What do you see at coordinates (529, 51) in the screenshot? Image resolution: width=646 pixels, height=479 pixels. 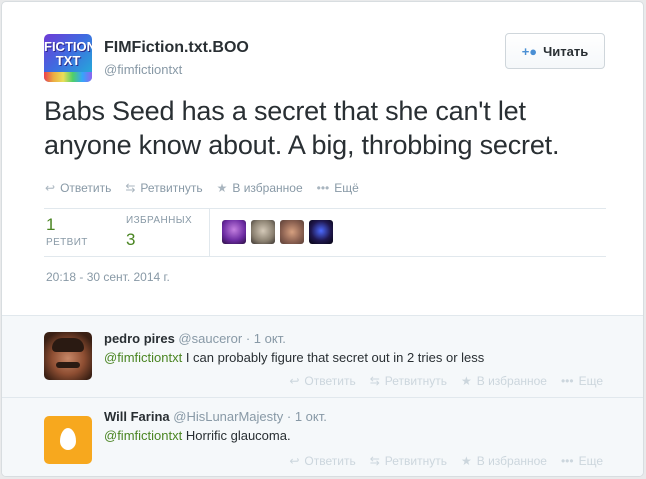 I see `add-user-icon: +●` at bounding box center [529, 51].